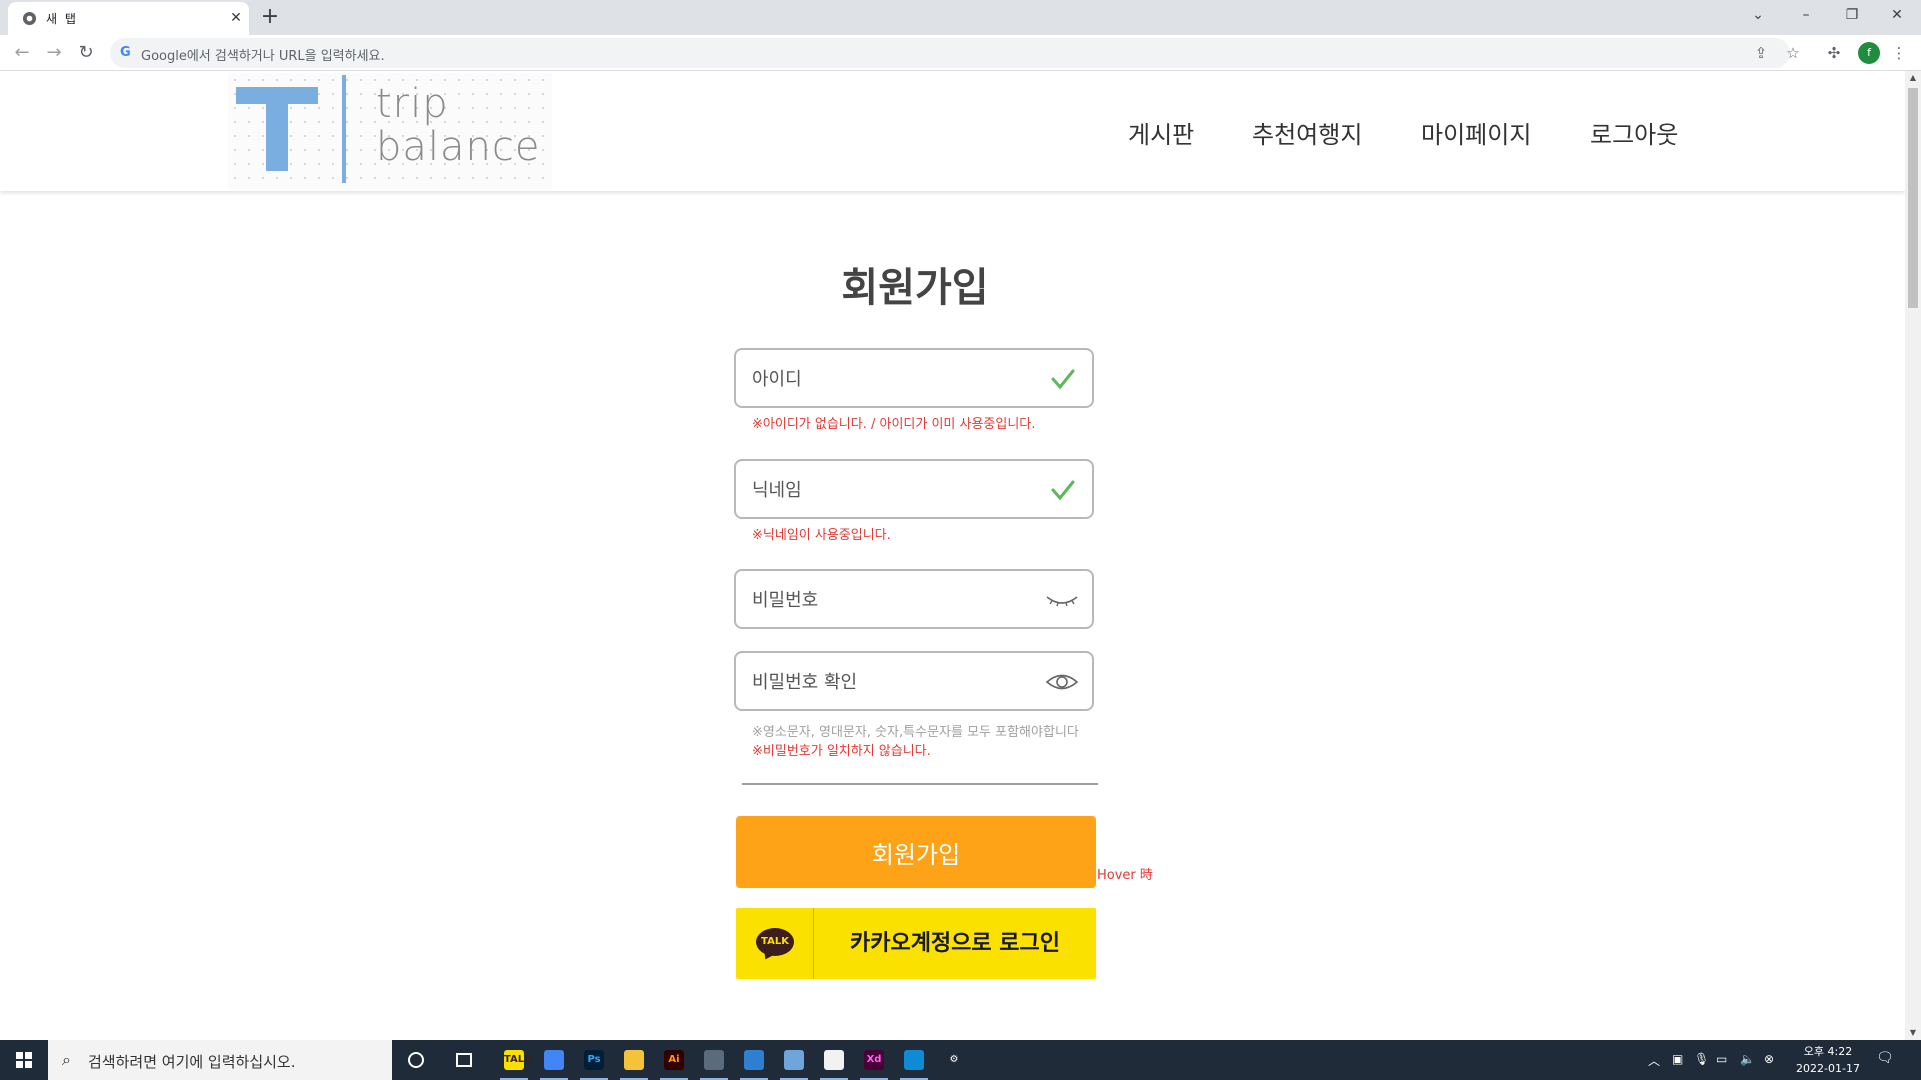  I want to click on new-tab-button: +, so click(270, 17).